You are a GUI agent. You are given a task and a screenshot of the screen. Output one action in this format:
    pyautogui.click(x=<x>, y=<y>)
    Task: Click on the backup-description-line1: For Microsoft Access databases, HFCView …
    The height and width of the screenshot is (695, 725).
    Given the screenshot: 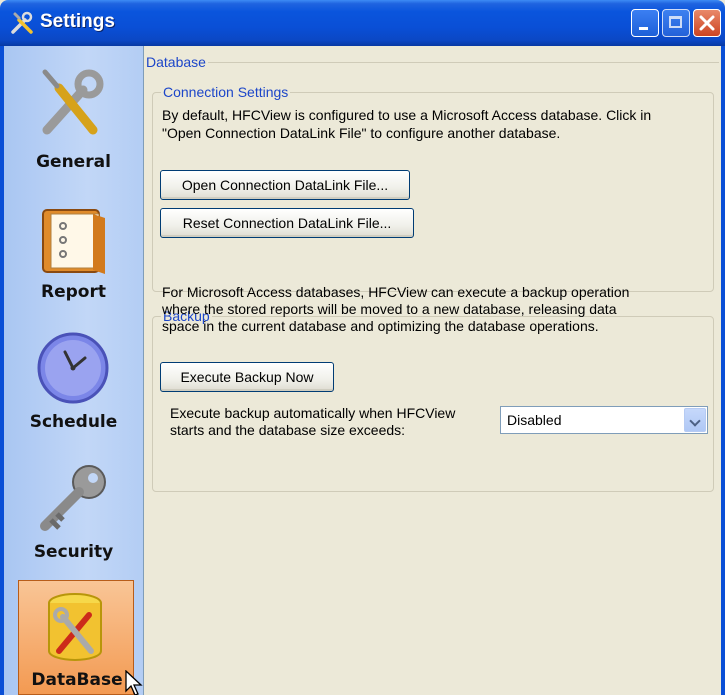 What is the action you would take?
    pyautogui.click(x=396, y=292)
    